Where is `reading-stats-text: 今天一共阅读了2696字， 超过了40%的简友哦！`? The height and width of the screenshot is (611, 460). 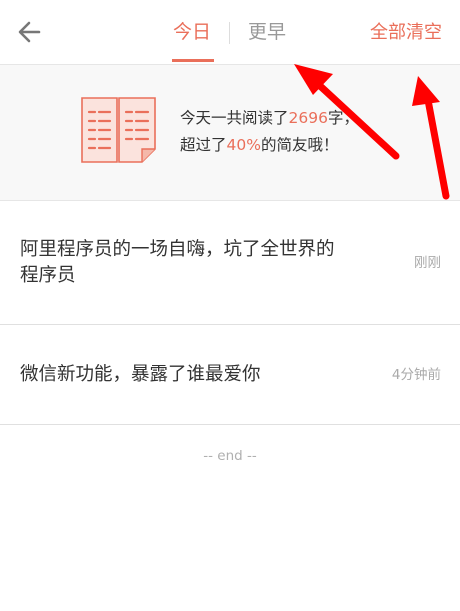 reading-stats-text: 今天一共阅读了2696字， 超过了40%的简友哦！ is located at coordinates (269, 132).